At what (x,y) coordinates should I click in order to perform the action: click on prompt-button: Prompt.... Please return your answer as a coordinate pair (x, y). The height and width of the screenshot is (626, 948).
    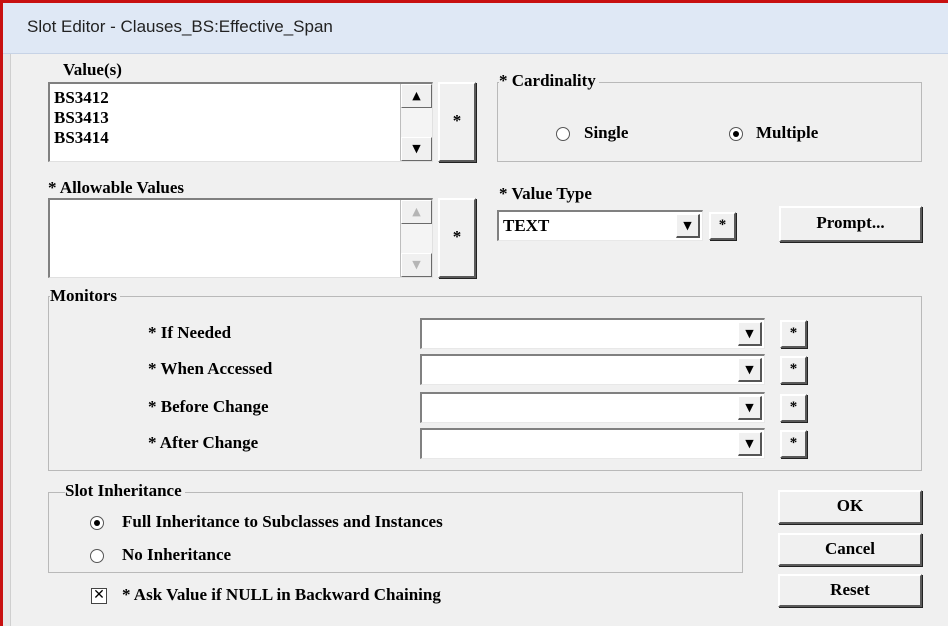
    Looking at the image, I should click on (850, 224).